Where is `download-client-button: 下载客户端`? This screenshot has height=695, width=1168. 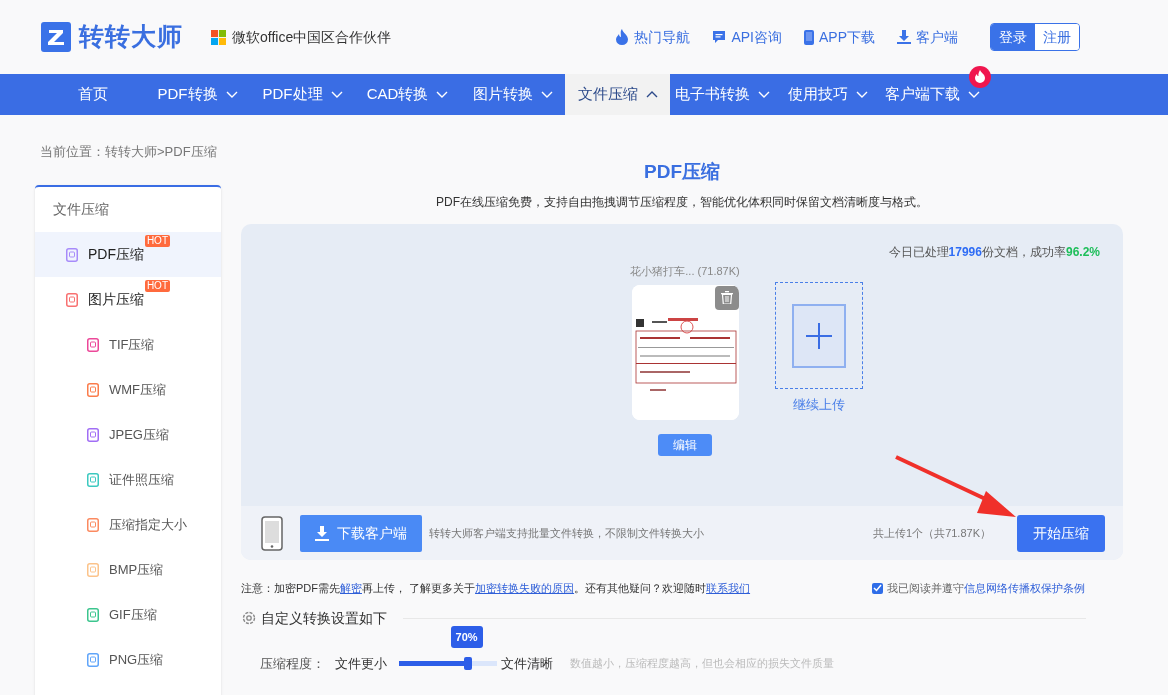
download-client-button: 下载客户端 is located at coordinates (361, 533).